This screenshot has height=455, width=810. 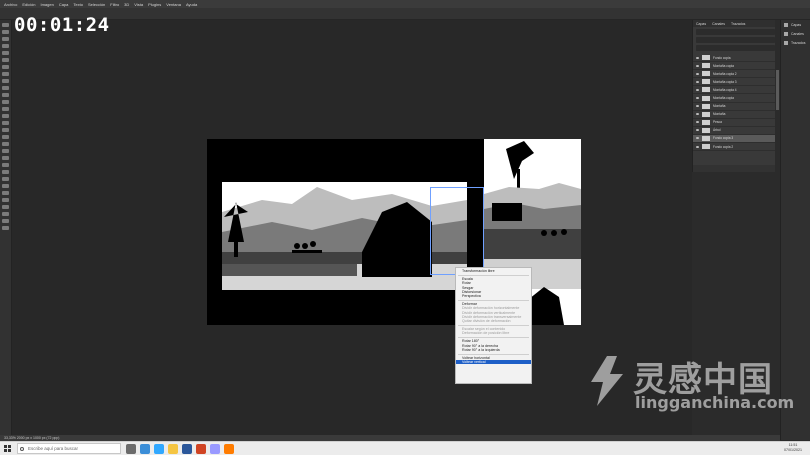 What do you see at coordinates (154, 4) in the screenshot?
I see `menu-item: Plugins` at bounding box center [154, 4].